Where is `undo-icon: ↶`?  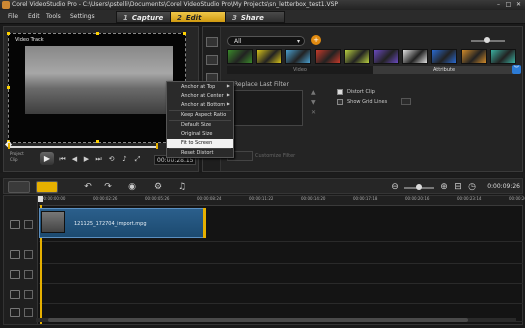
undo-icon: ↶ is located at coordinates (88, 187).